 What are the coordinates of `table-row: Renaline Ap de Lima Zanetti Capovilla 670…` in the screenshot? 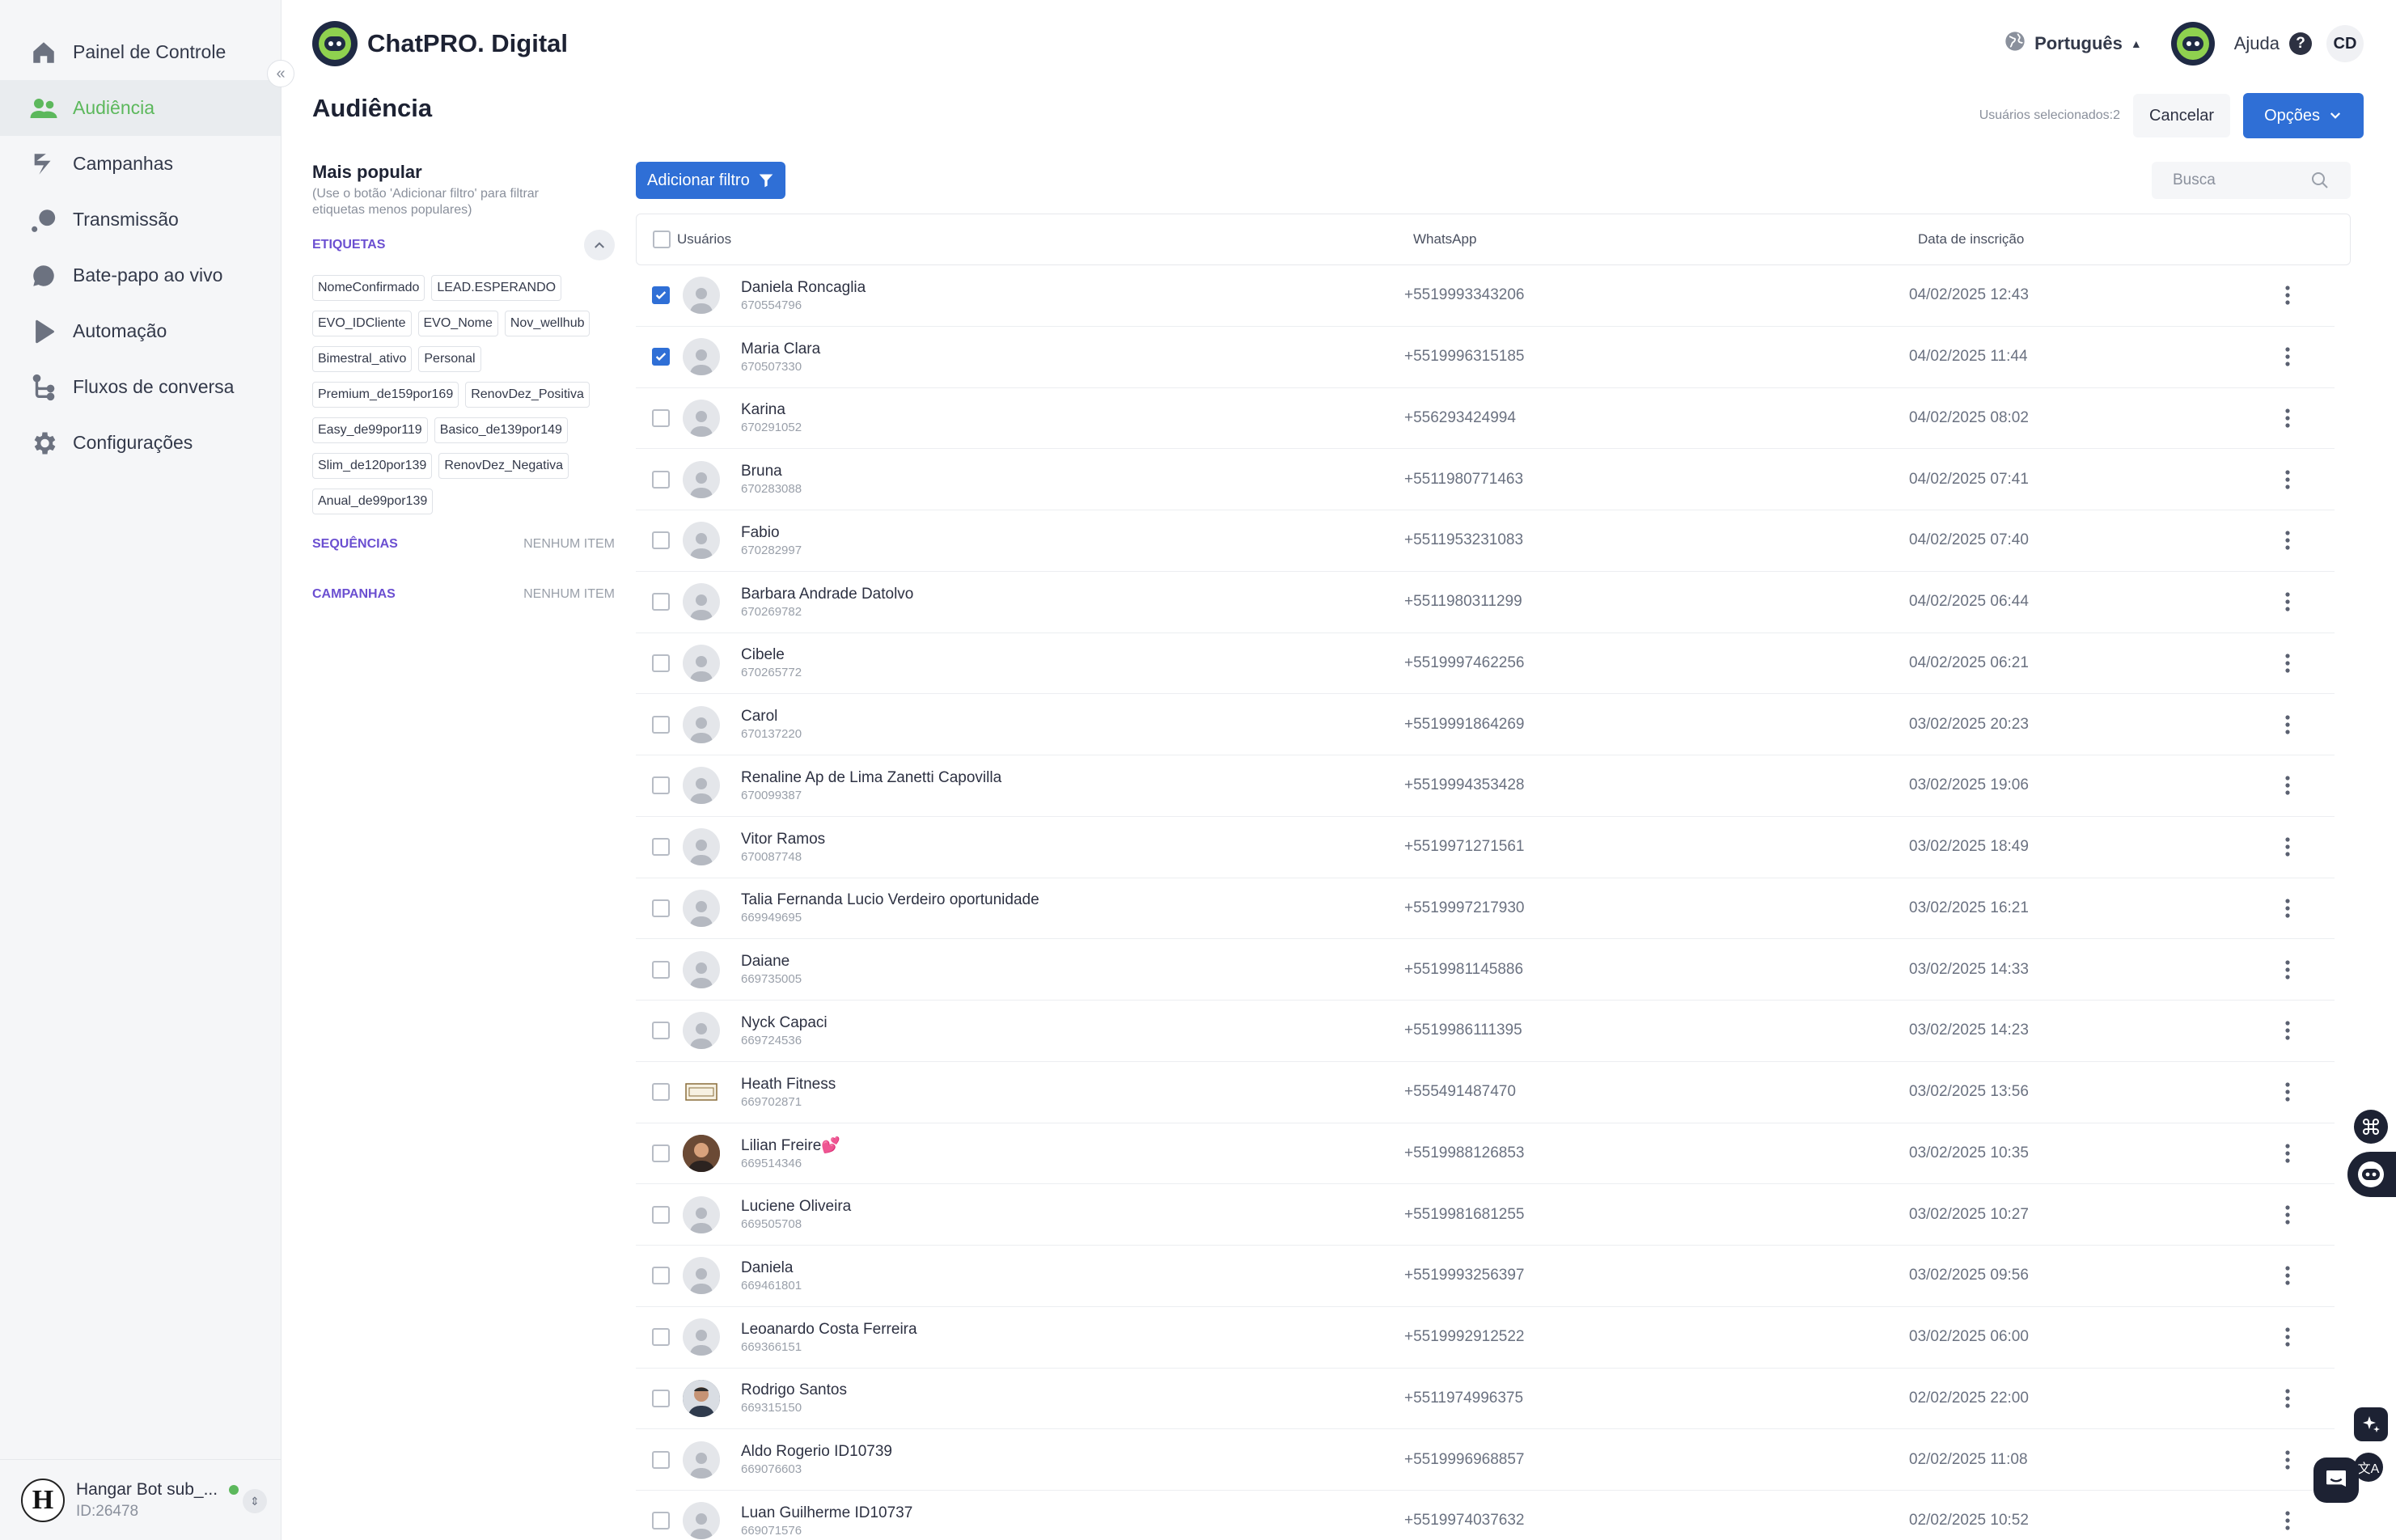 It's located at (1485, 786).